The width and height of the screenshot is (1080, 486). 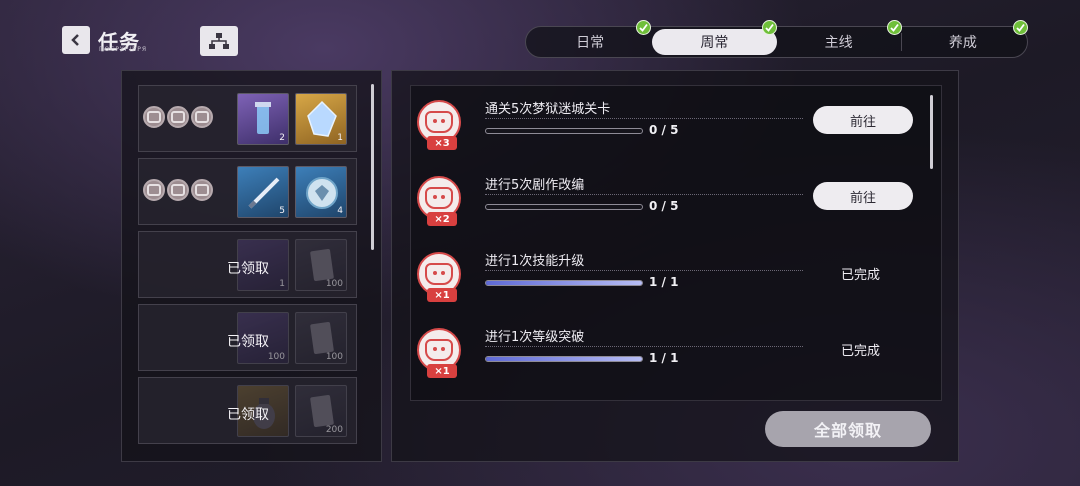 I want to click on reward-row-claimed: 1 100 已领取, so click(x=247, y=264).